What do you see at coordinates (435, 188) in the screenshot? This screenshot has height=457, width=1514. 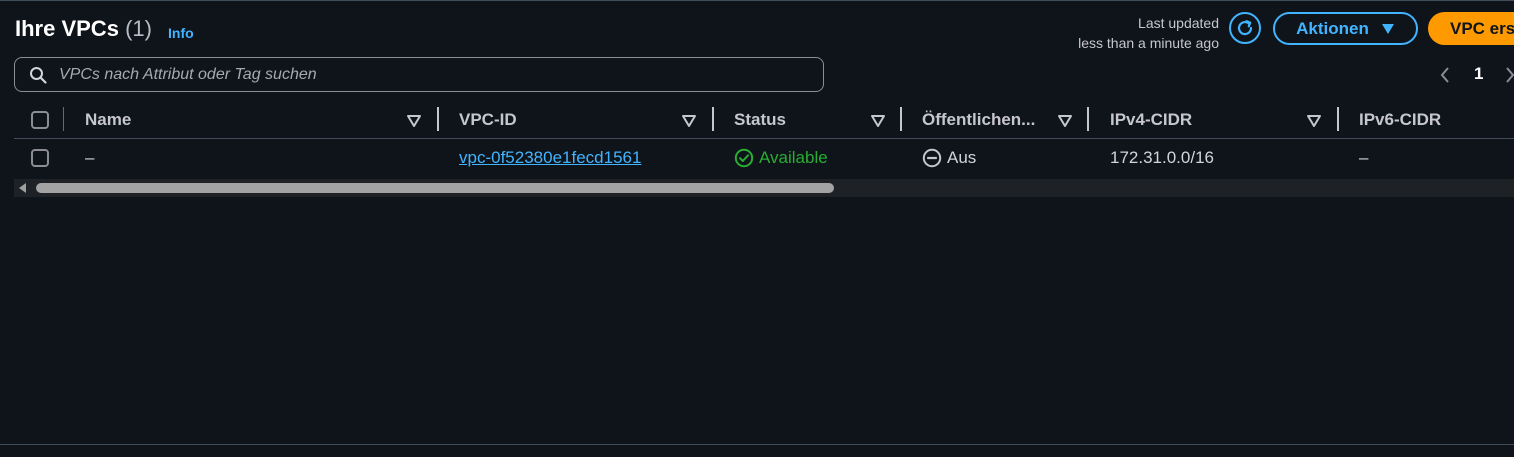 I see `scrollbar-thumb` at bounding box center [435, 188].